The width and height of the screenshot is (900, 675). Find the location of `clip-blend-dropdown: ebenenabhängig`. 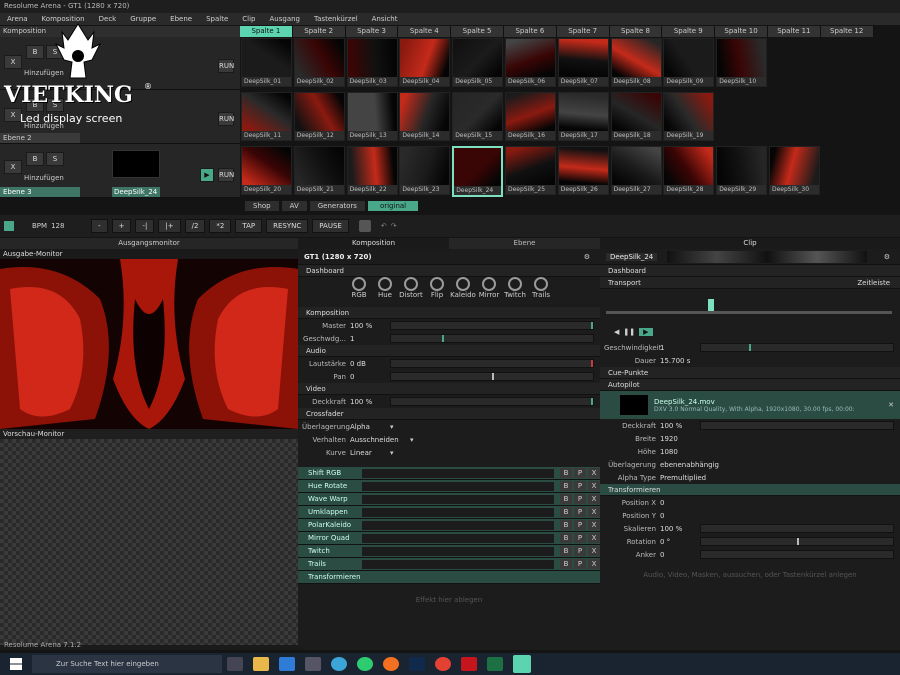

clip-blend-dropdown: ebenenabhängig is located at coordinates (695, 465).